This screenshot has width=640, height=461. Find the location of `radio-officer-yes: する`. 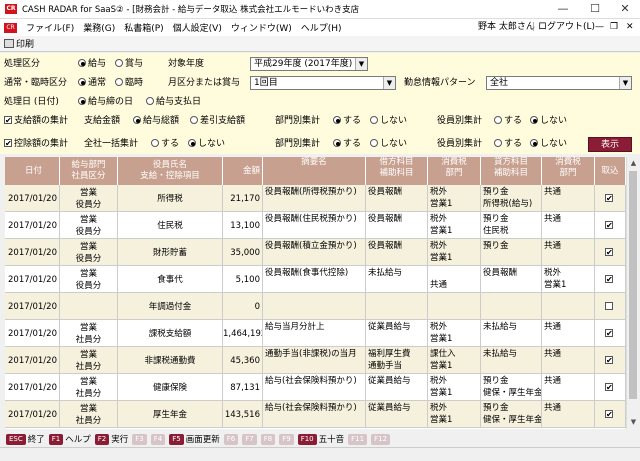

radio-officer-yes: する is located at coordinates (508, 121).